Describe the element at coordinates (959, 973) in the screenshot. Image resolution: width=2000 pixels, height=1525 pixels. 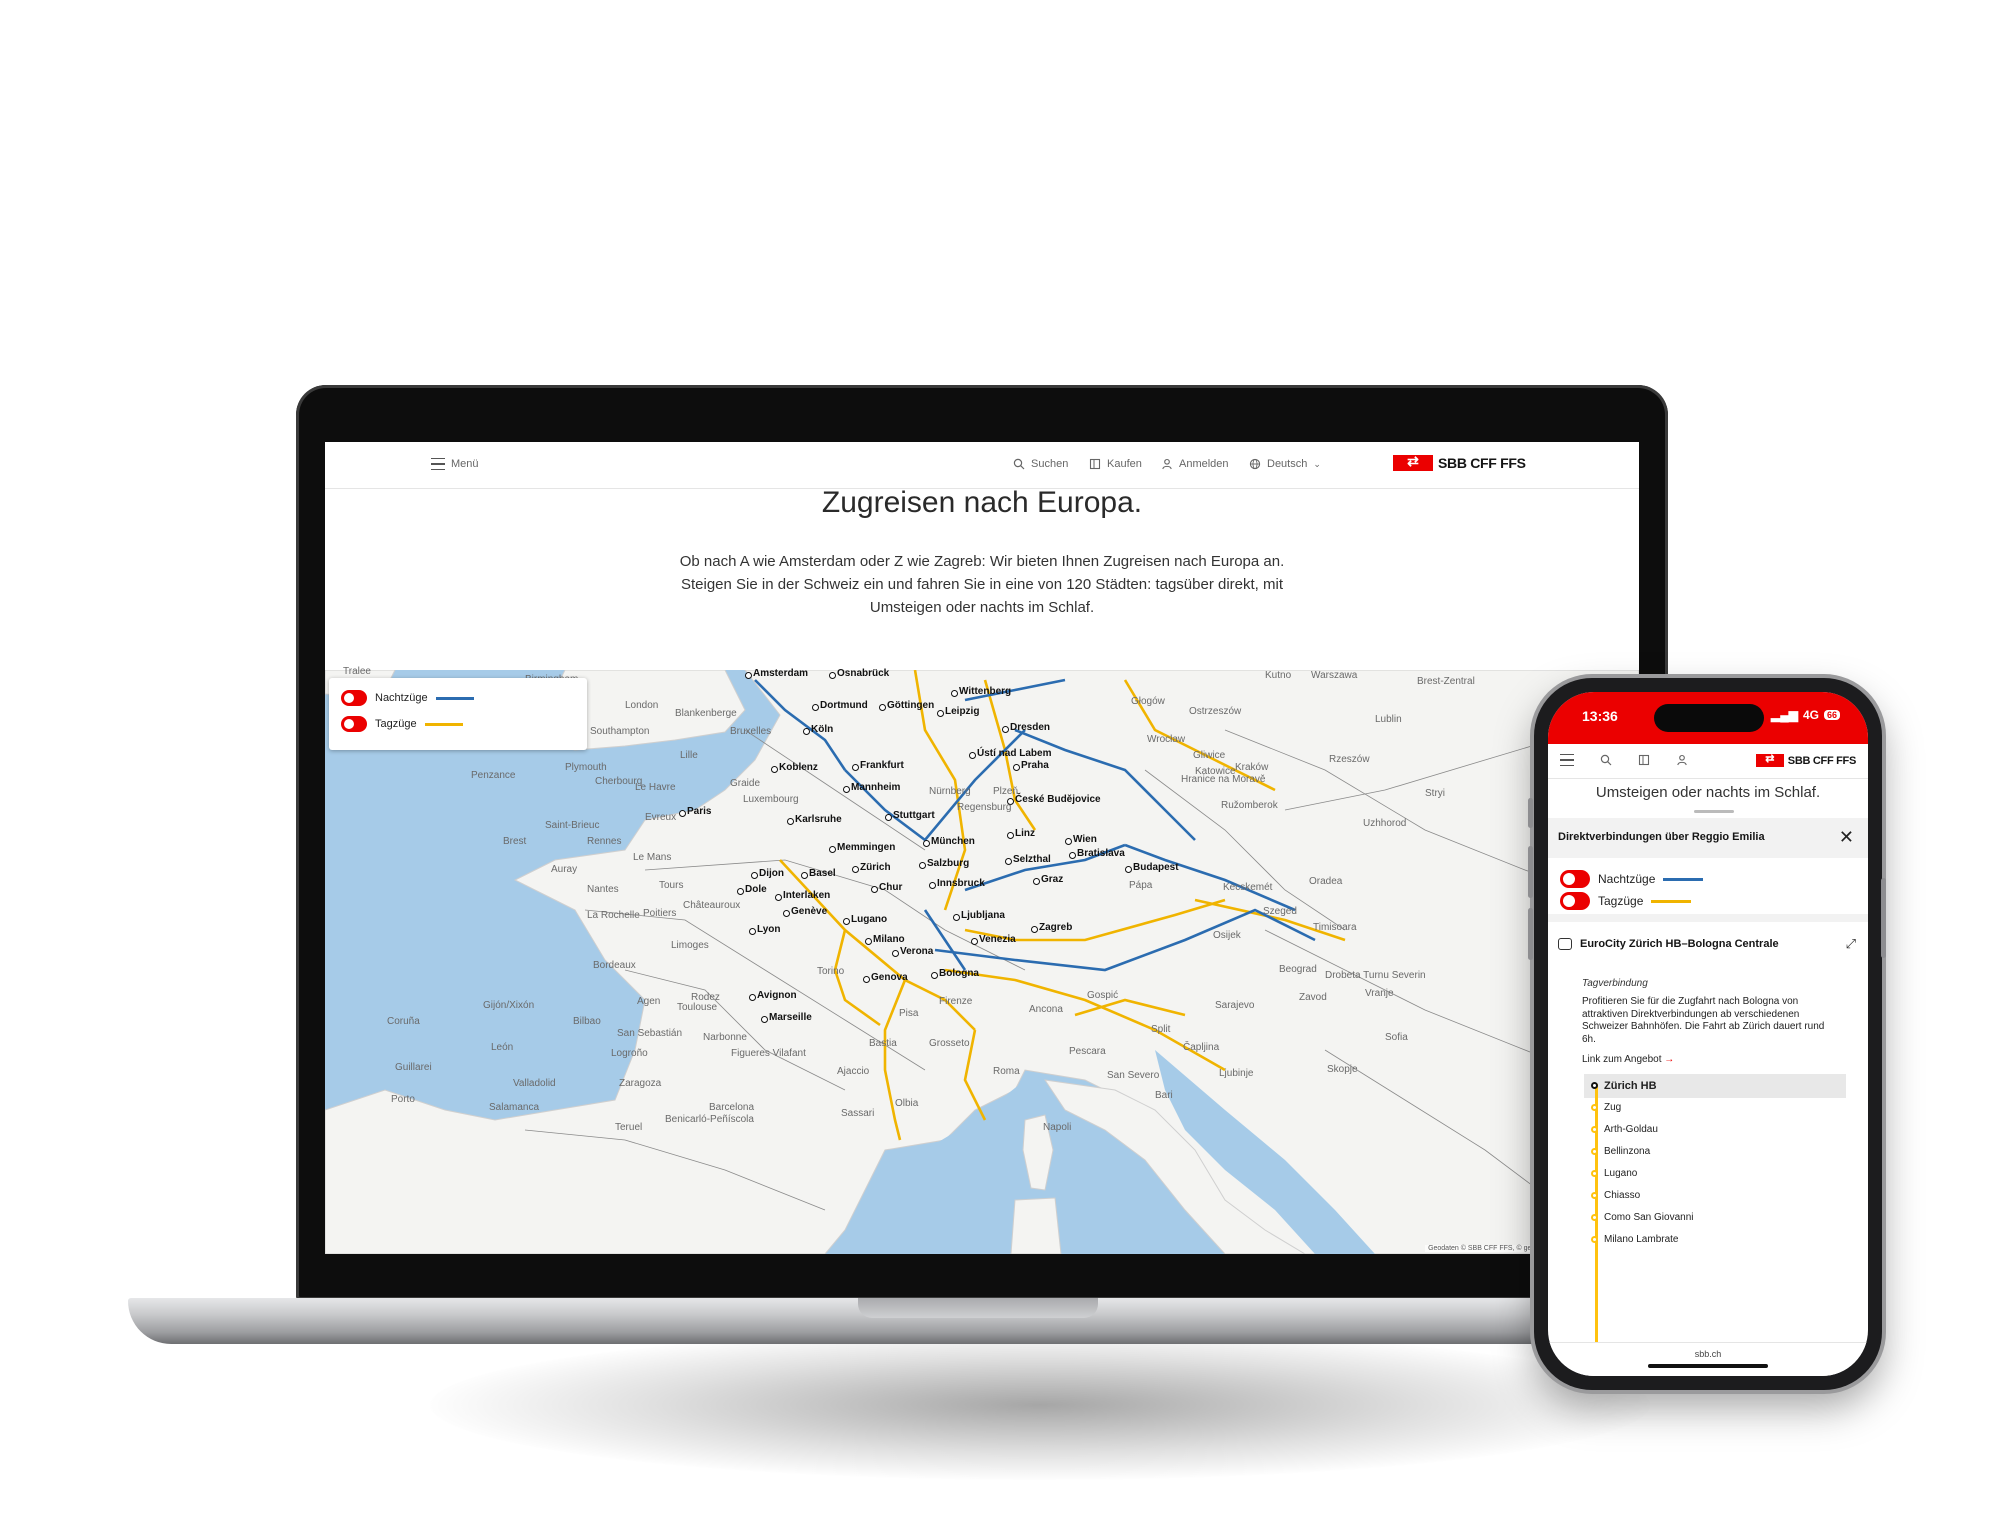
I see `city-label: Bologna` at that location.